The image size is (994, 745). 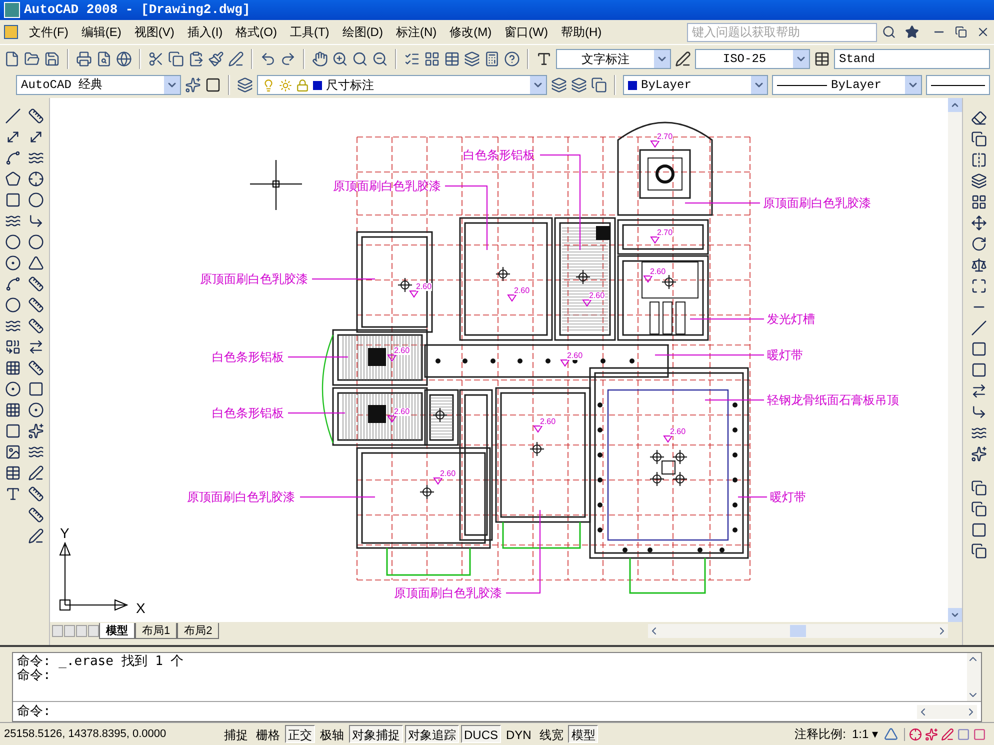 What do you see at coordinates (12, 242) in the screenshot?
I see `circle-icon` at bounding box center [12, 242].